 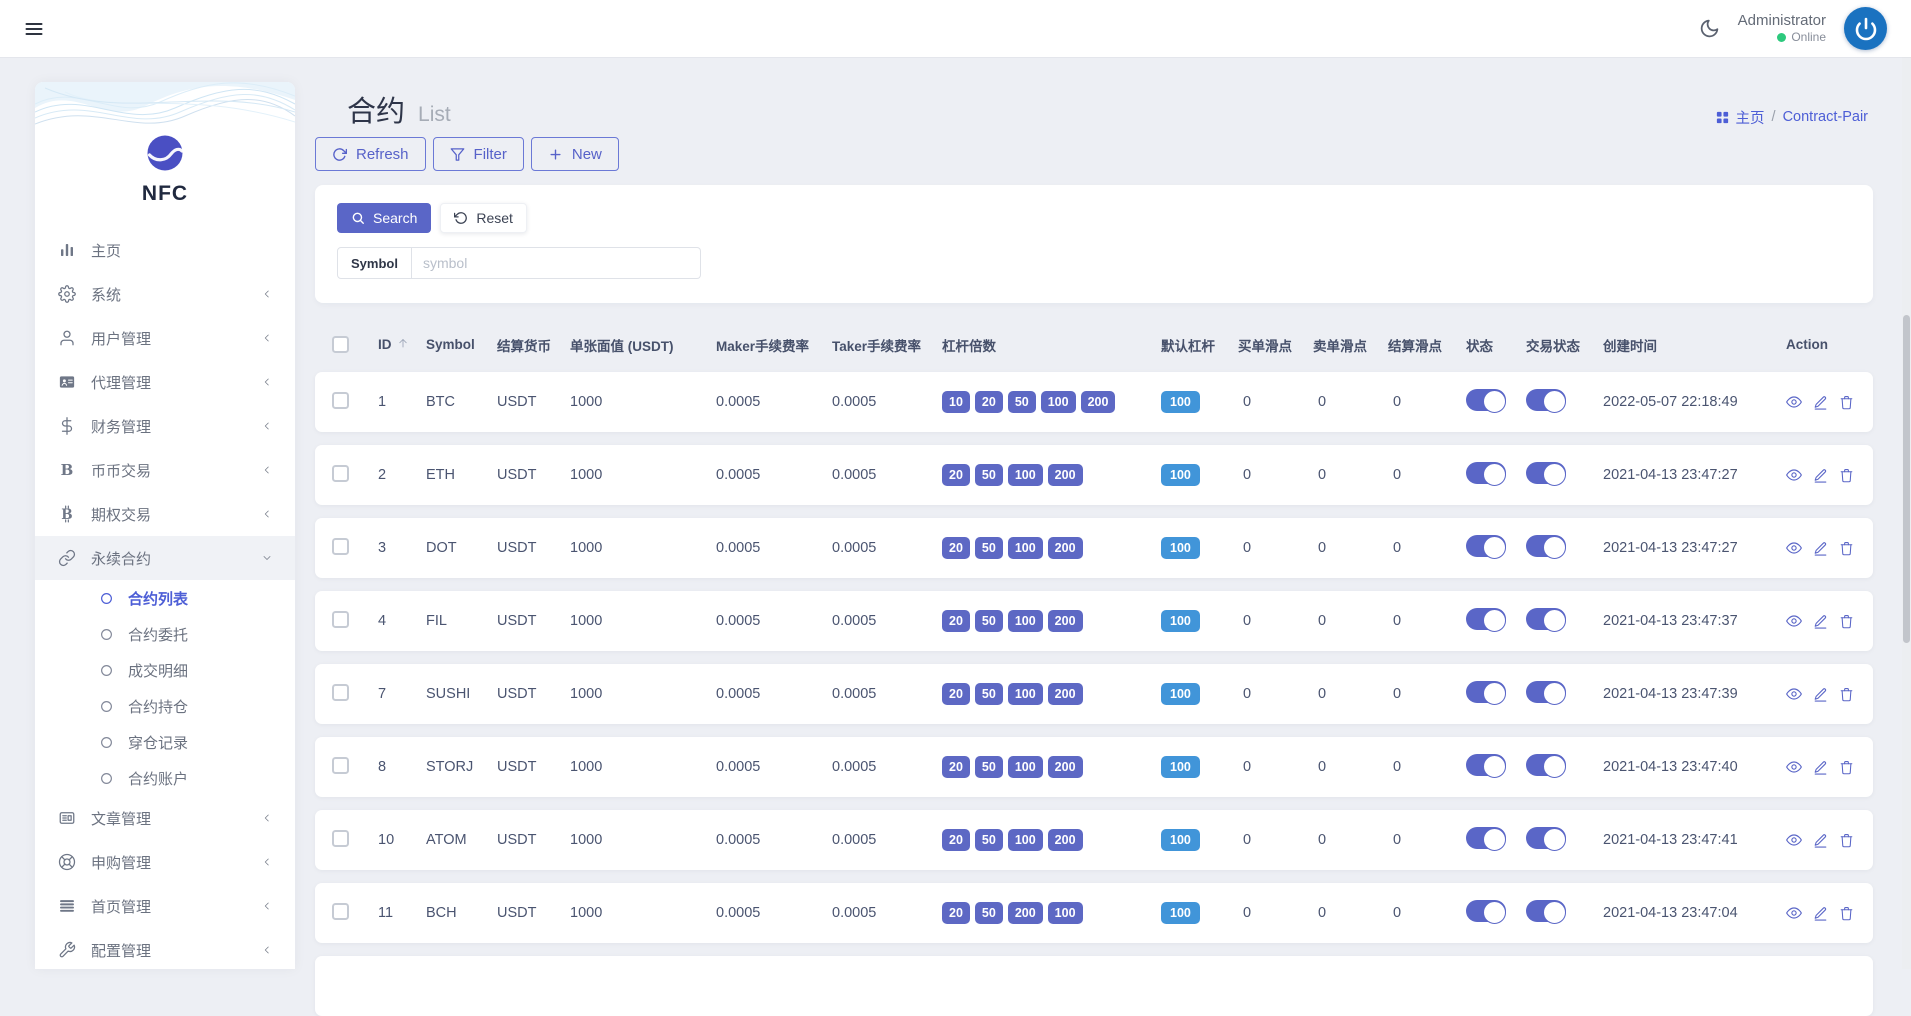 What do you see at coordinates (165, 514) in the screenshot?
I see `sidebar-item: B 期权交易` at bounding box center [165, 514].